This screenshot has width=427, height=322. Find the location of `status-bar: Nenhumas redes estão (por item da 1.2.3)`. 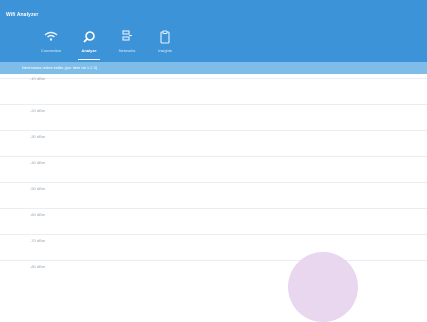

status-bar: Nenhumas redes estão (por item da 1.2.3) is located at coordinates (213, 68).